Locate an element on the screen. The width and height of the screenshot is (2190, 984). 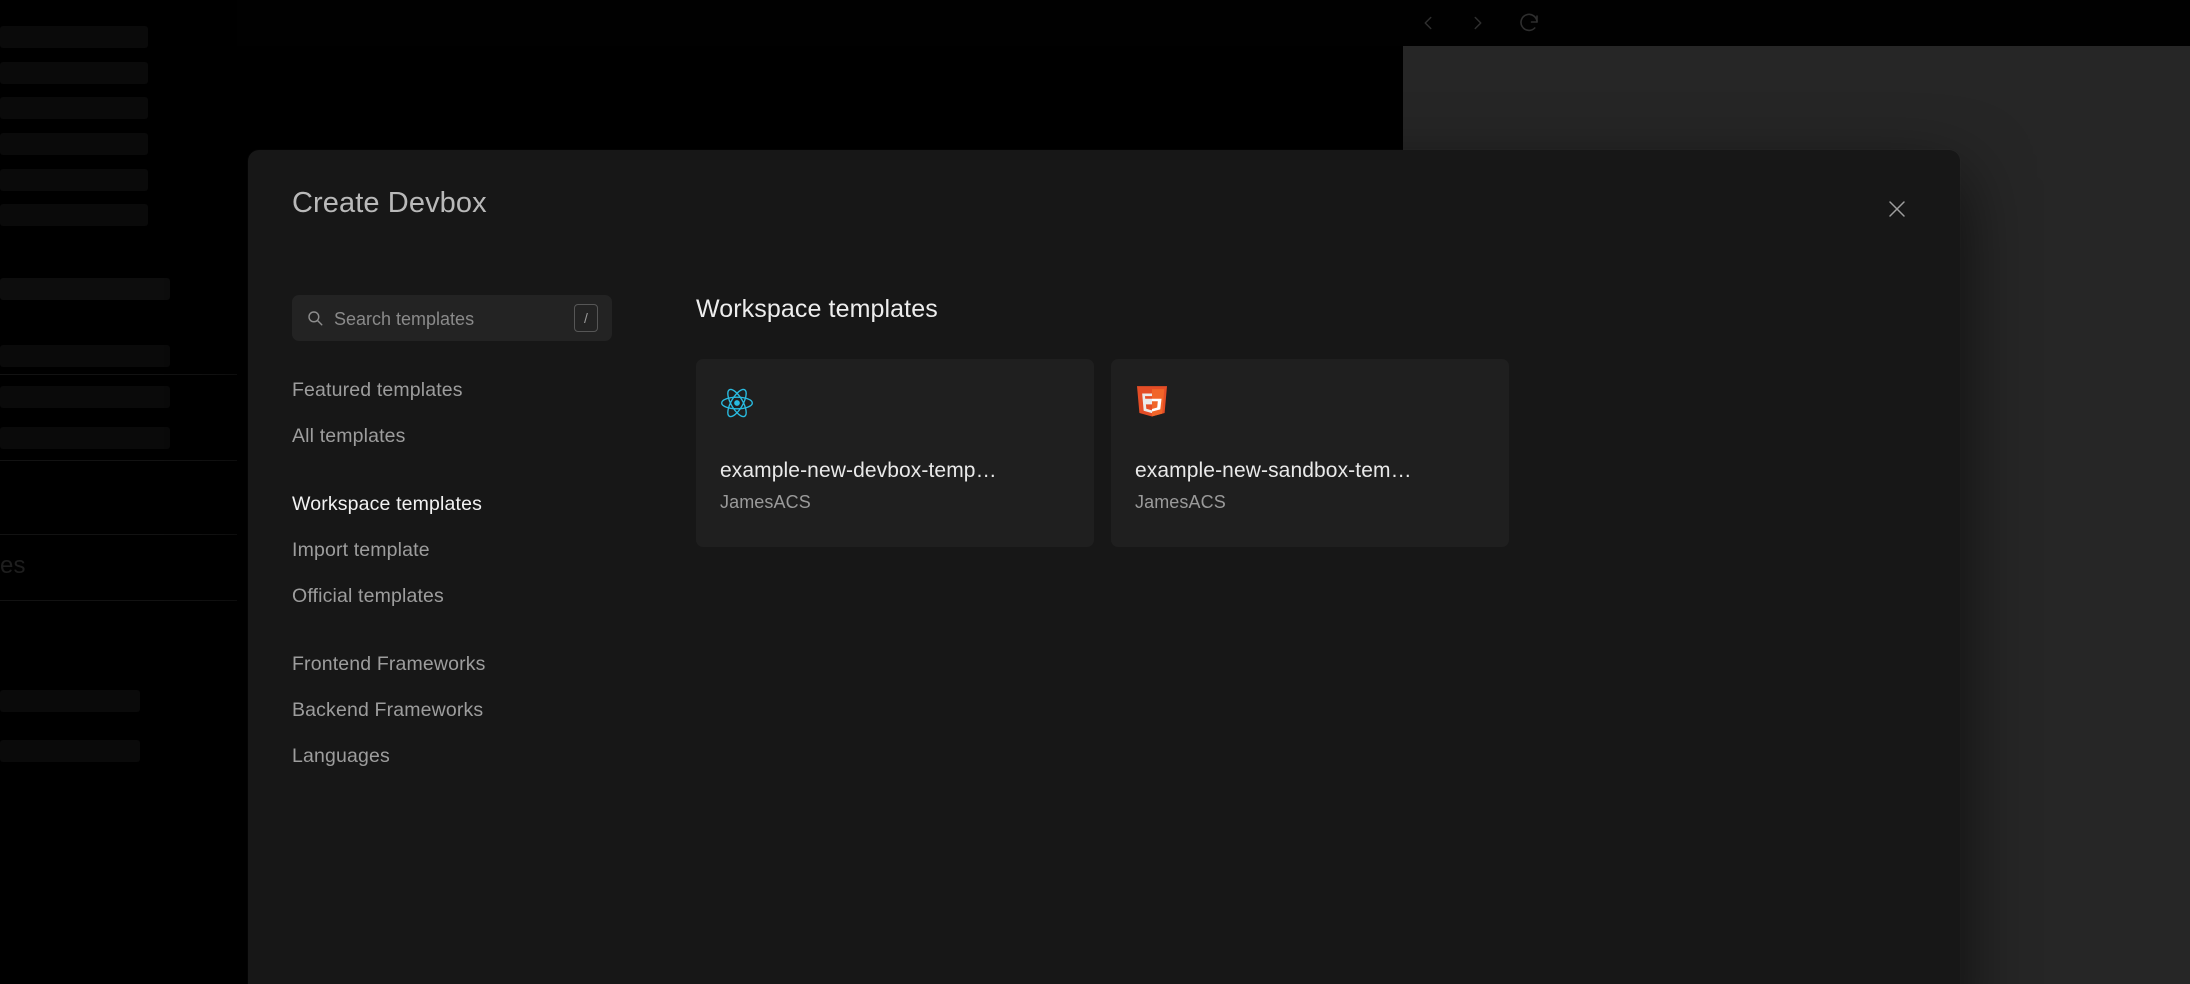
search-icon is located at coordinates (315, 318).